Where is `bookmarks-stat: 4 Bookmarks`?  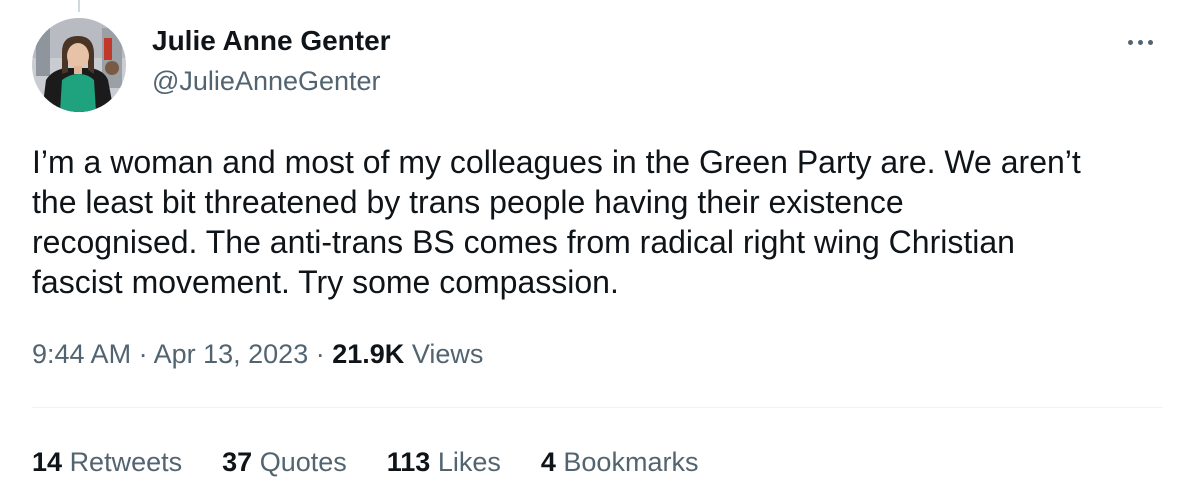
bookmarks-stat: 4 Bookmarks is located at coordinates (620, 462).